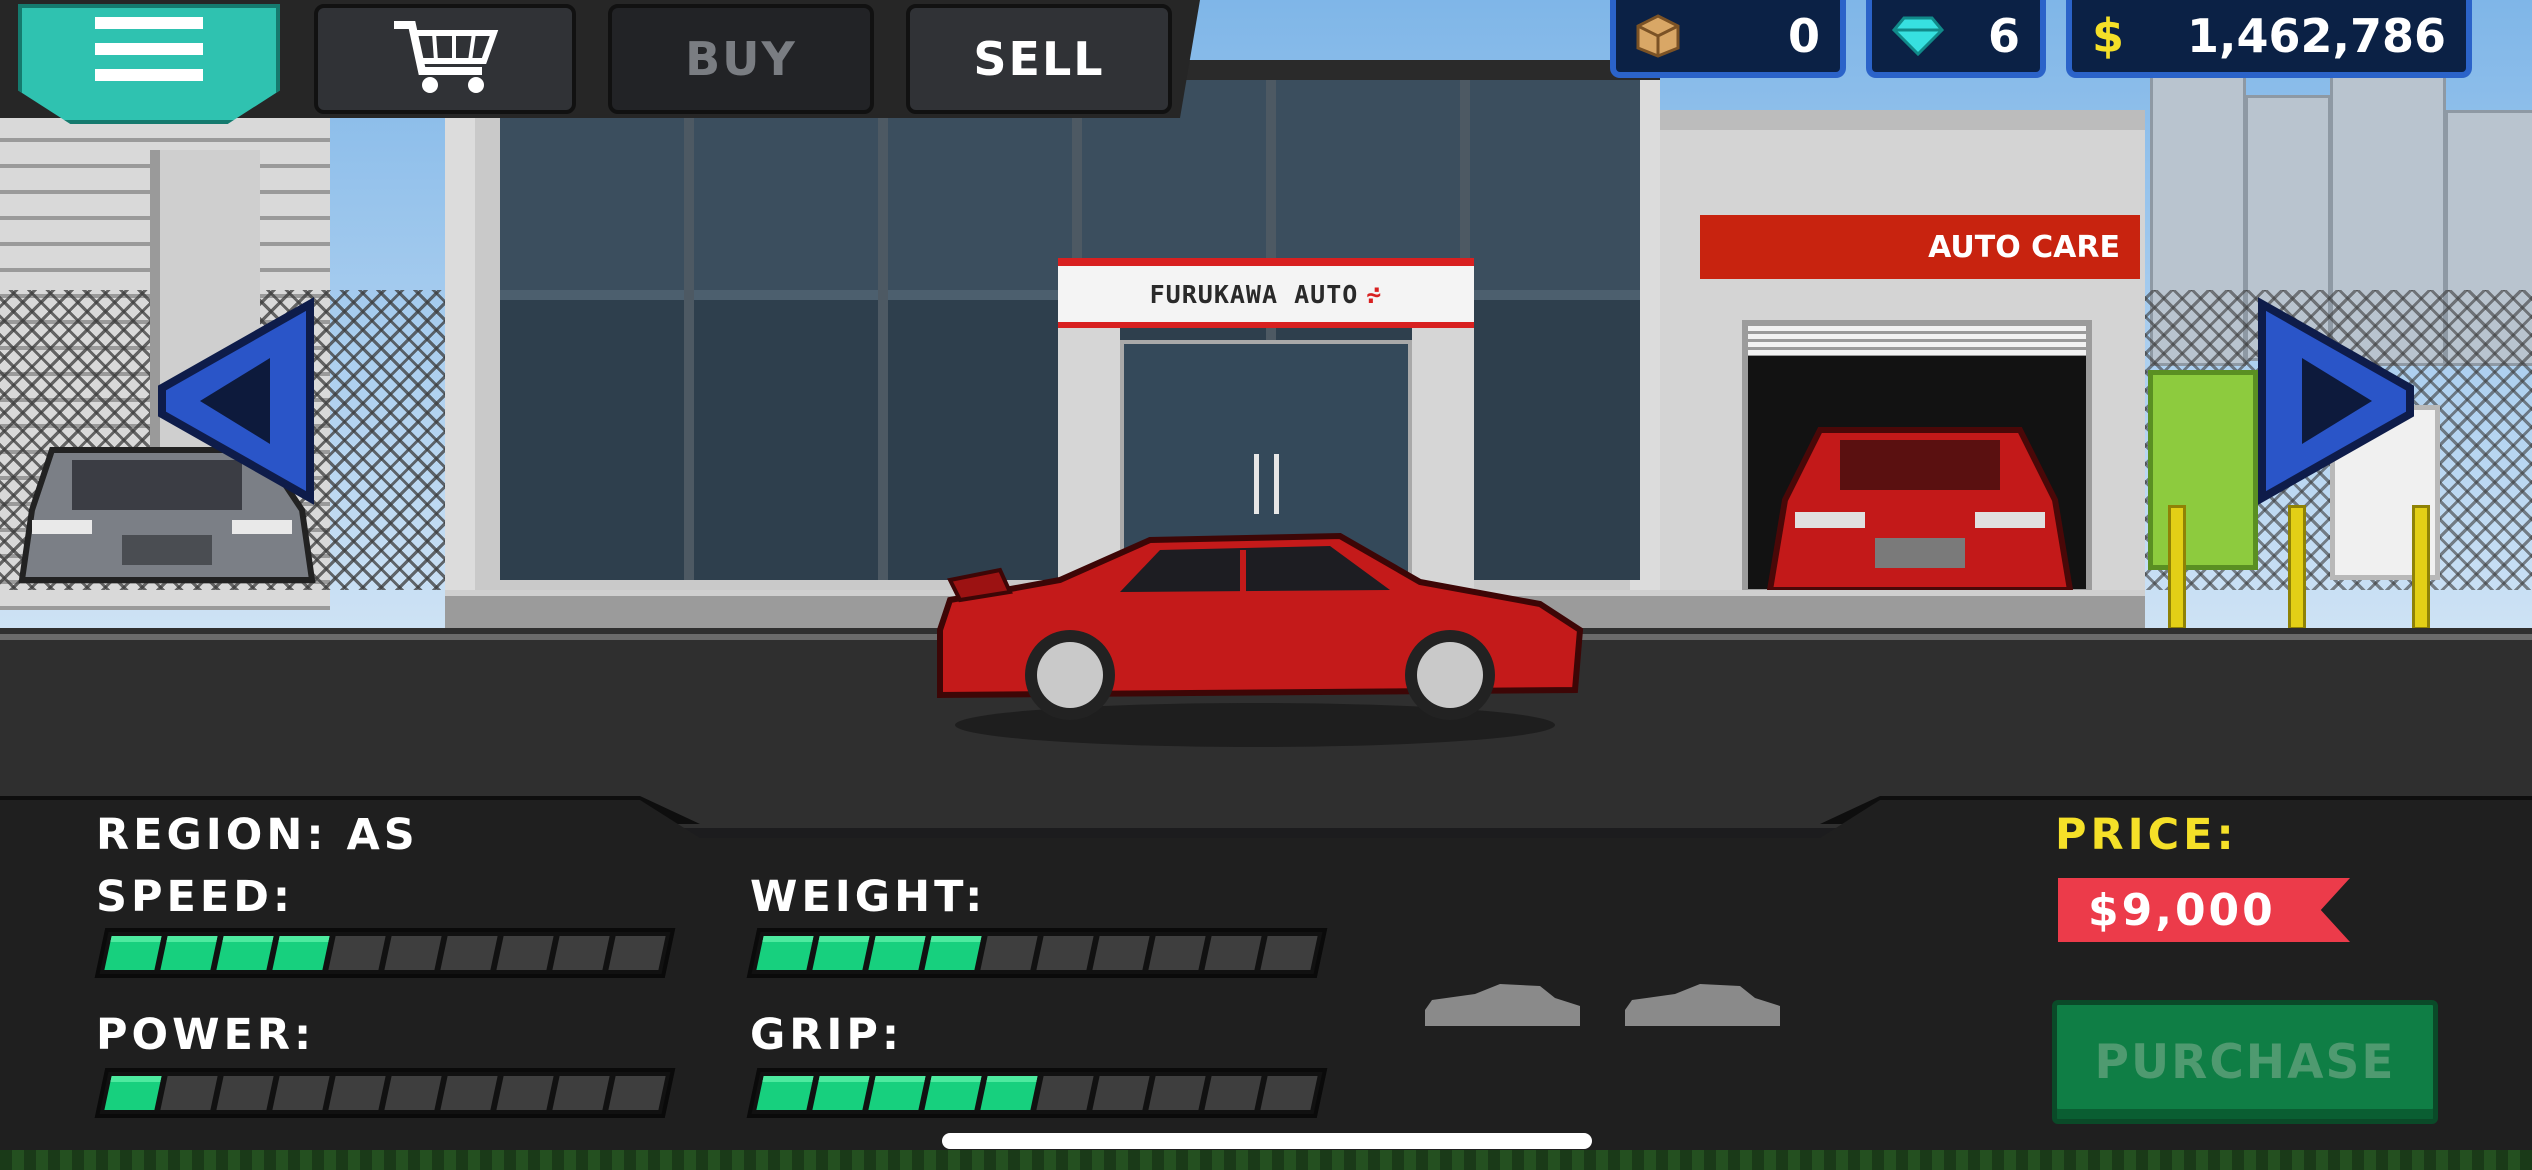  I want to click on grass-strip, so click(1266, 1160).